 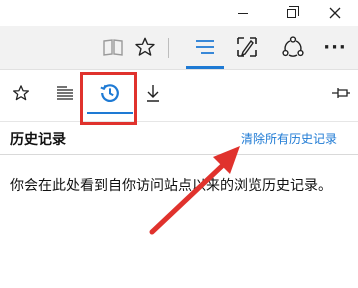 I want to click on window-titlebar, so click(x=179, y=13).